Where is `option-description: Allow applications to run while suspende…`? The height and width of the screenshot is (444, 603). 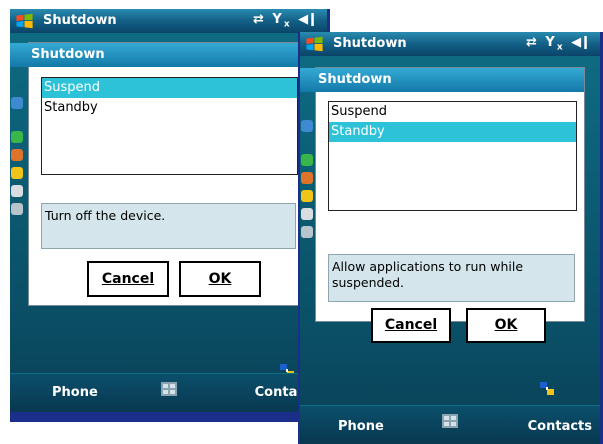 option-description: Allow applications to run while suspende… is located at coordinates (451, 278).